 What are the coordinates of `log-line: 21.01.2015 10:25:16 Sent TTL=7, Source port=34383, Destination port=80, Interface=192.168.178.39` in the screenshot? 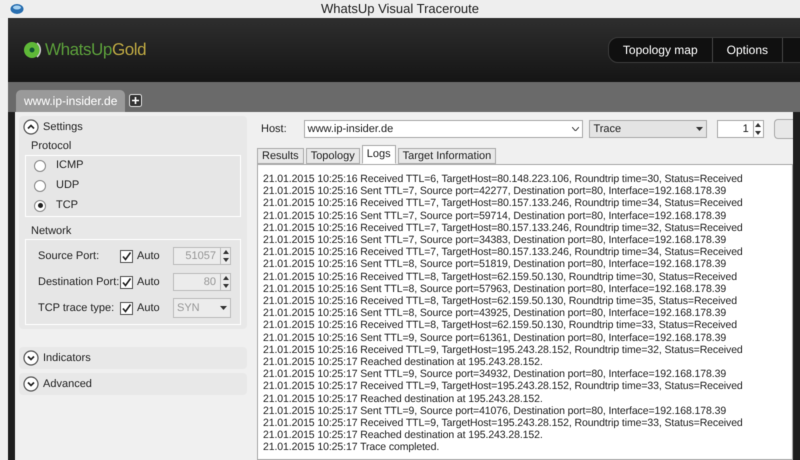 It's located at (494, 240).